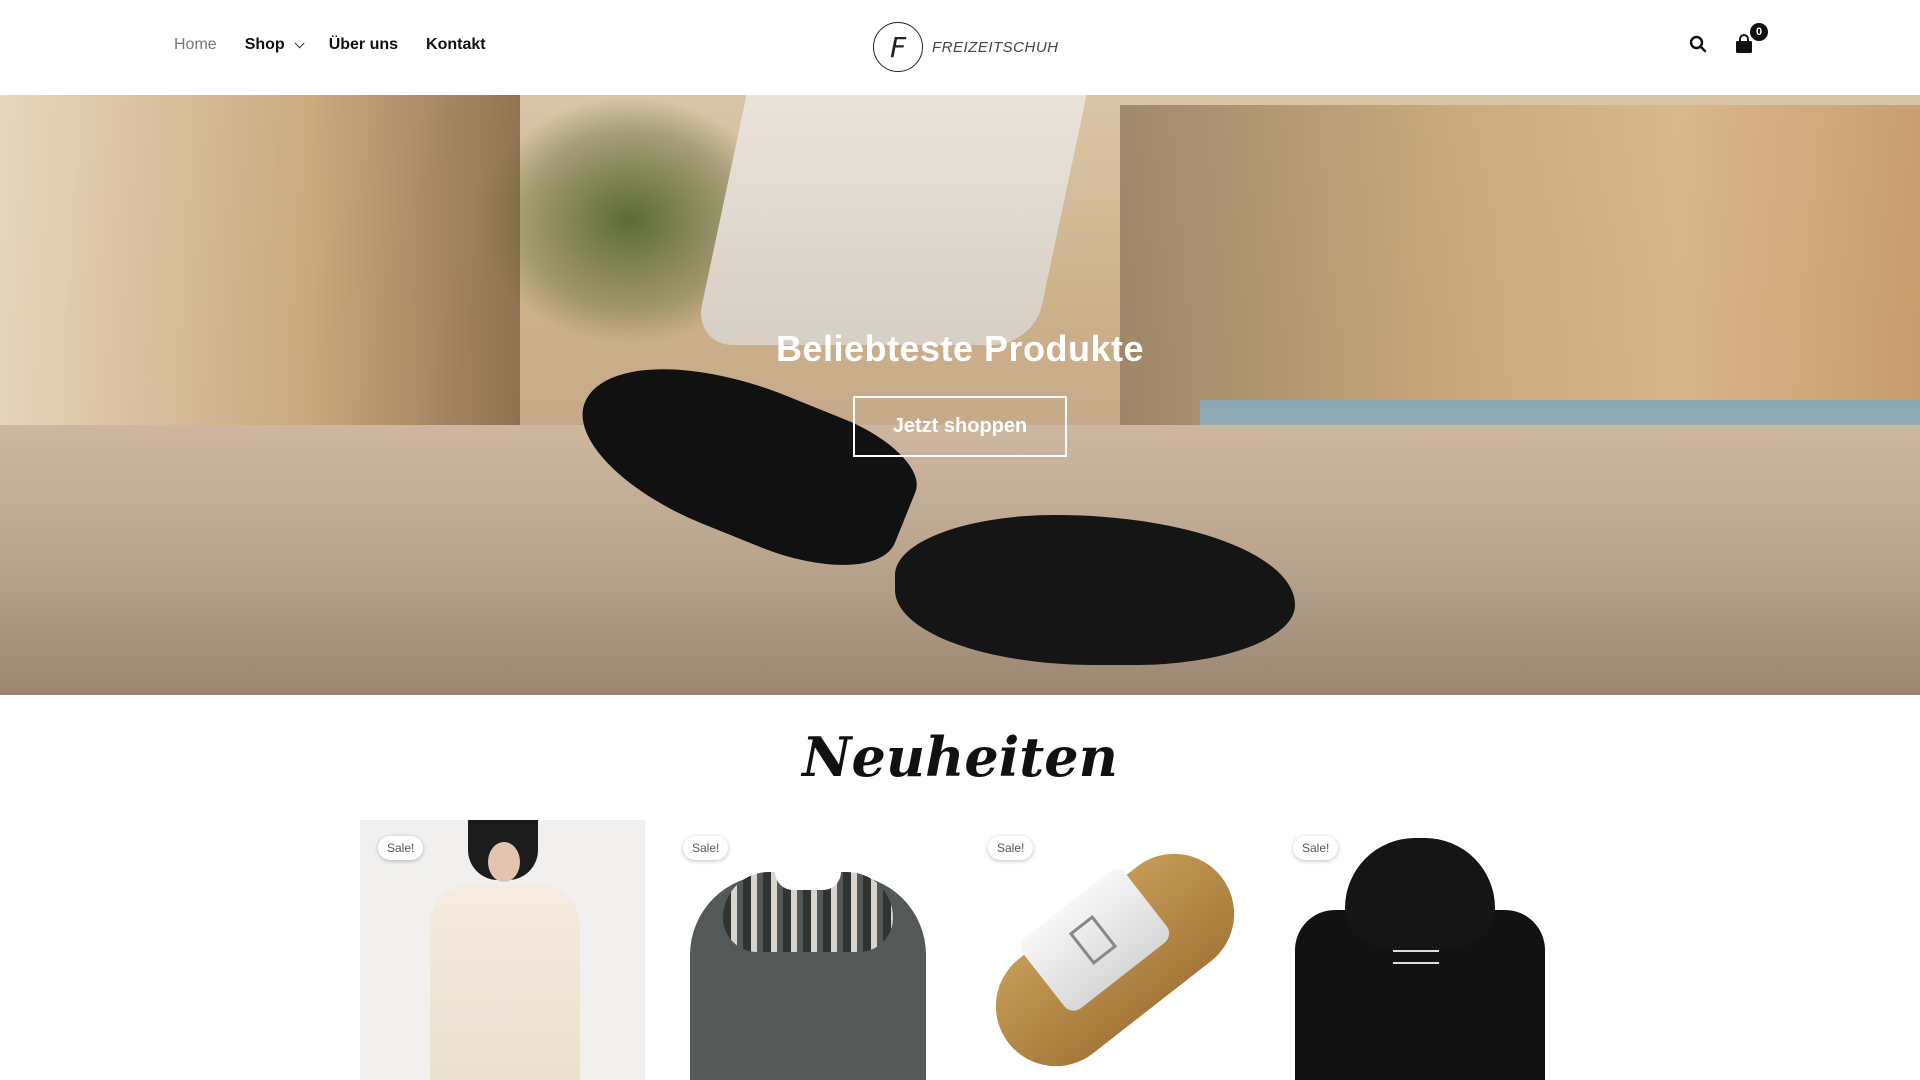 This screenshot has width=1920, height=1080. I want to click on logo-mark: F, so click(898, 47).